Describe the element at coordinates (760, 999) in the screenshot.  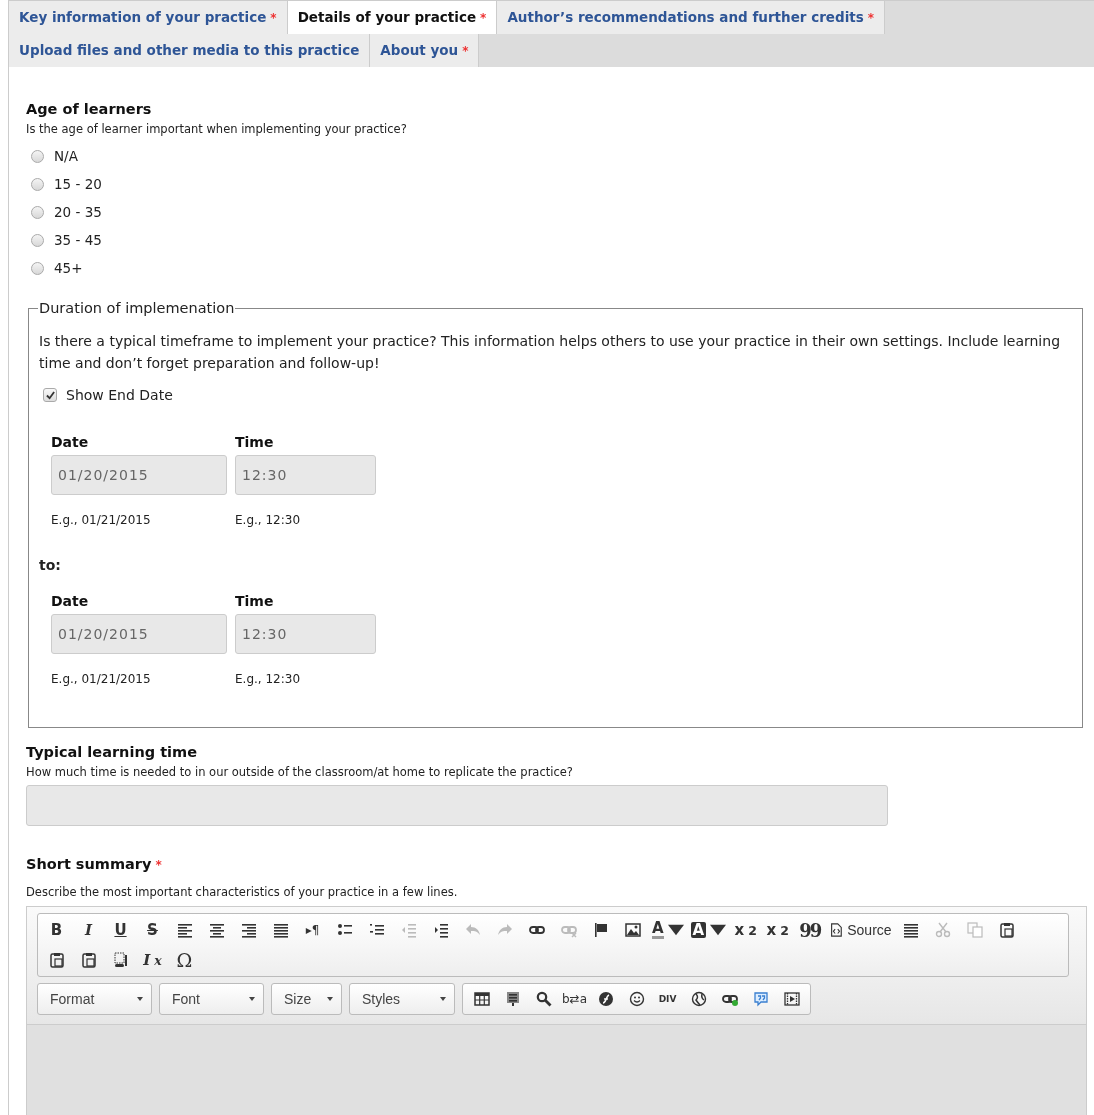
I see `speech-bubble-icon` at that location.